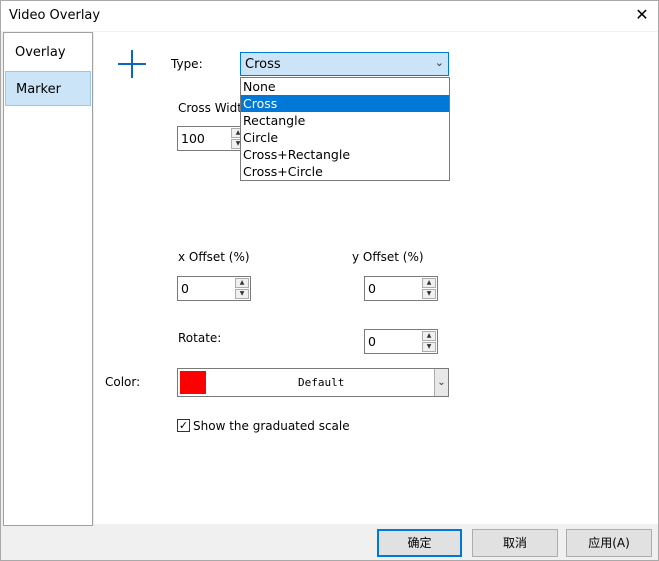  I want to click on dropdown-option: Cross+Rectangle, so click(345, 154).